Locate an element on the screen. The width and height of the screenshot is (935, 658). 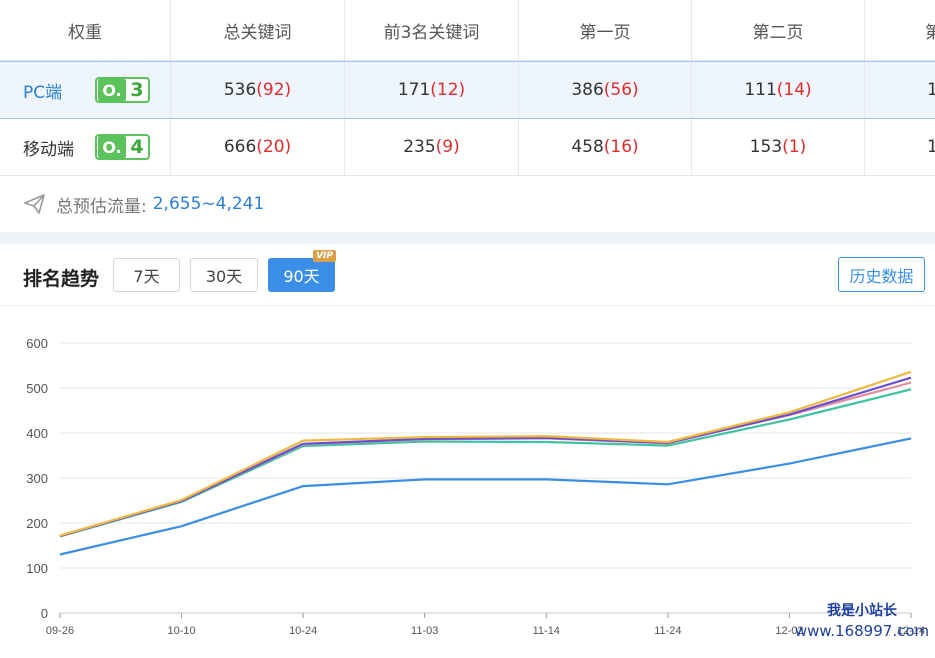
x-tick-label: 10-10 is located at coordinates (182, 631).